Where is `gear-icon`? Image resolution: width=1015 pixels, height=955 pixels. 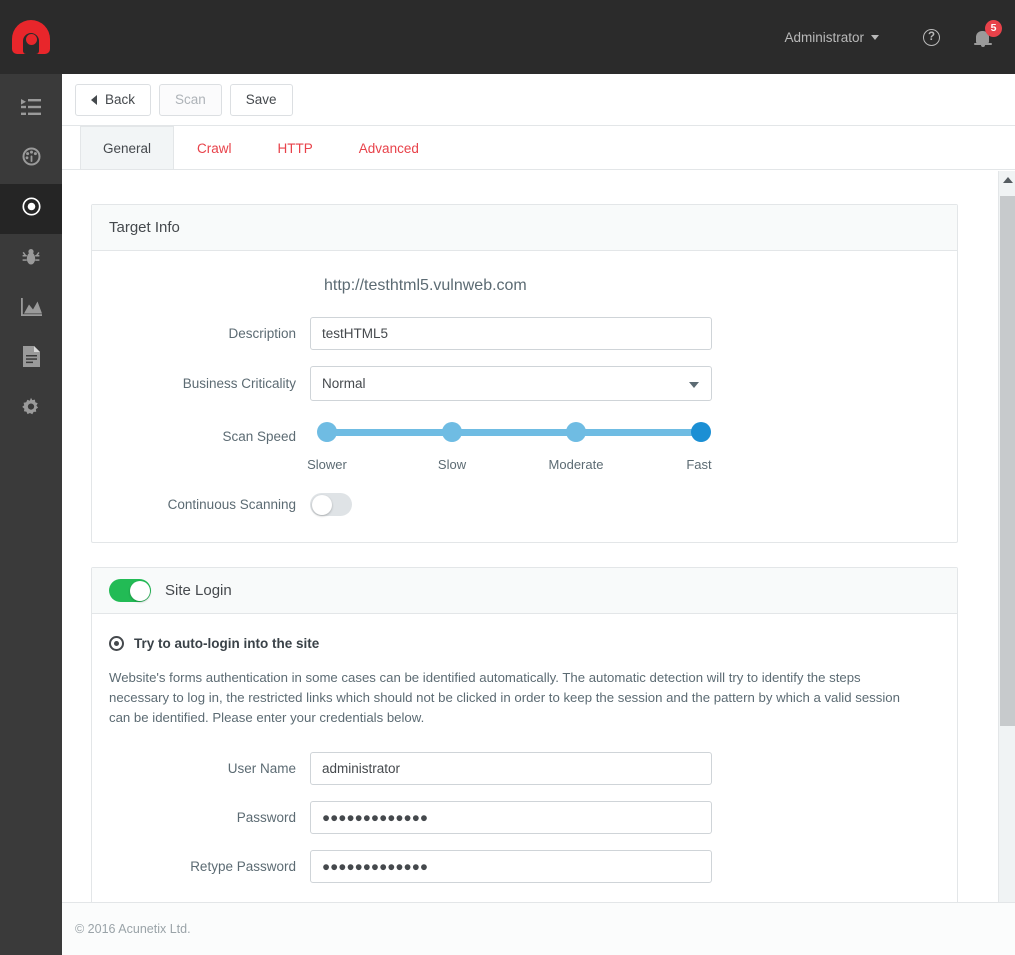
gear-icon is located at coordinates (31, 409).